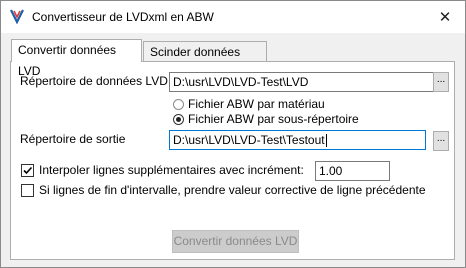  I want to click on interpolate-checkbox, so click(27, 170).